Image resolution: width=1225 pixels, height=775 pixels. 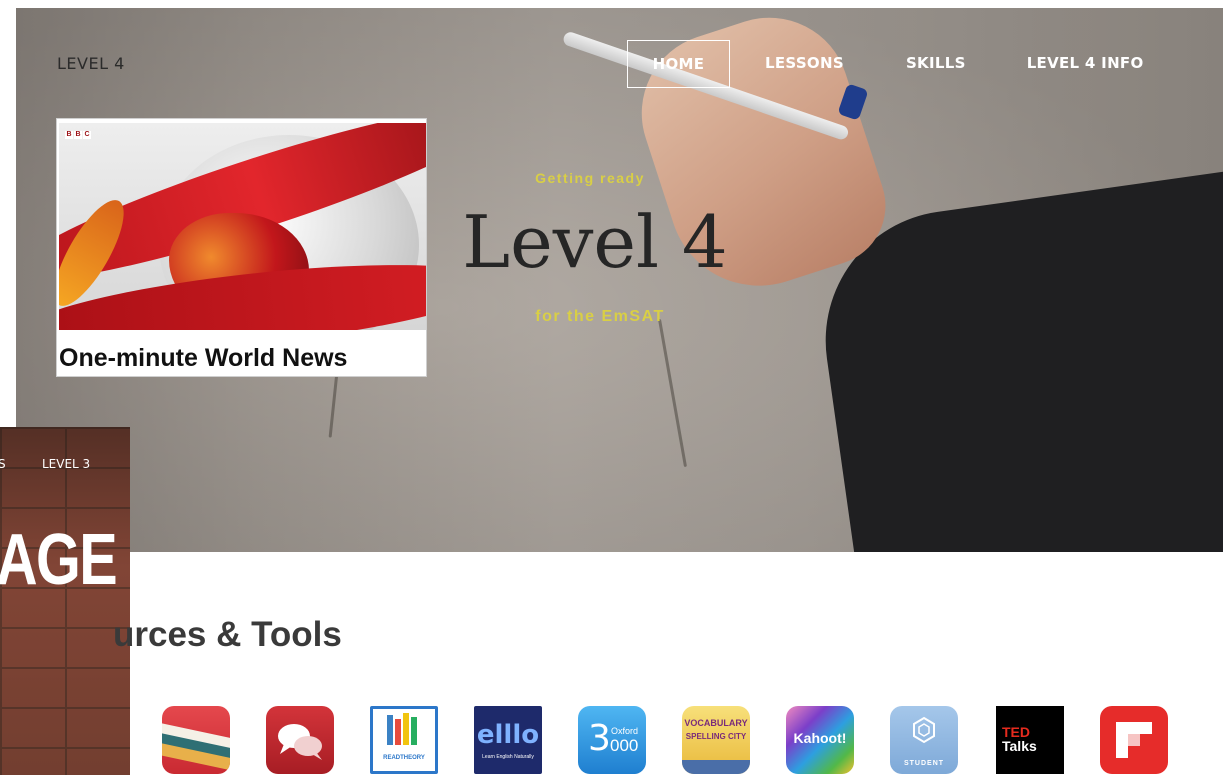 What do you see at coordinates (242, 226) in the screenshot?
I see `world-news-thumbnail: B B C` at bounding box center [242, 226].